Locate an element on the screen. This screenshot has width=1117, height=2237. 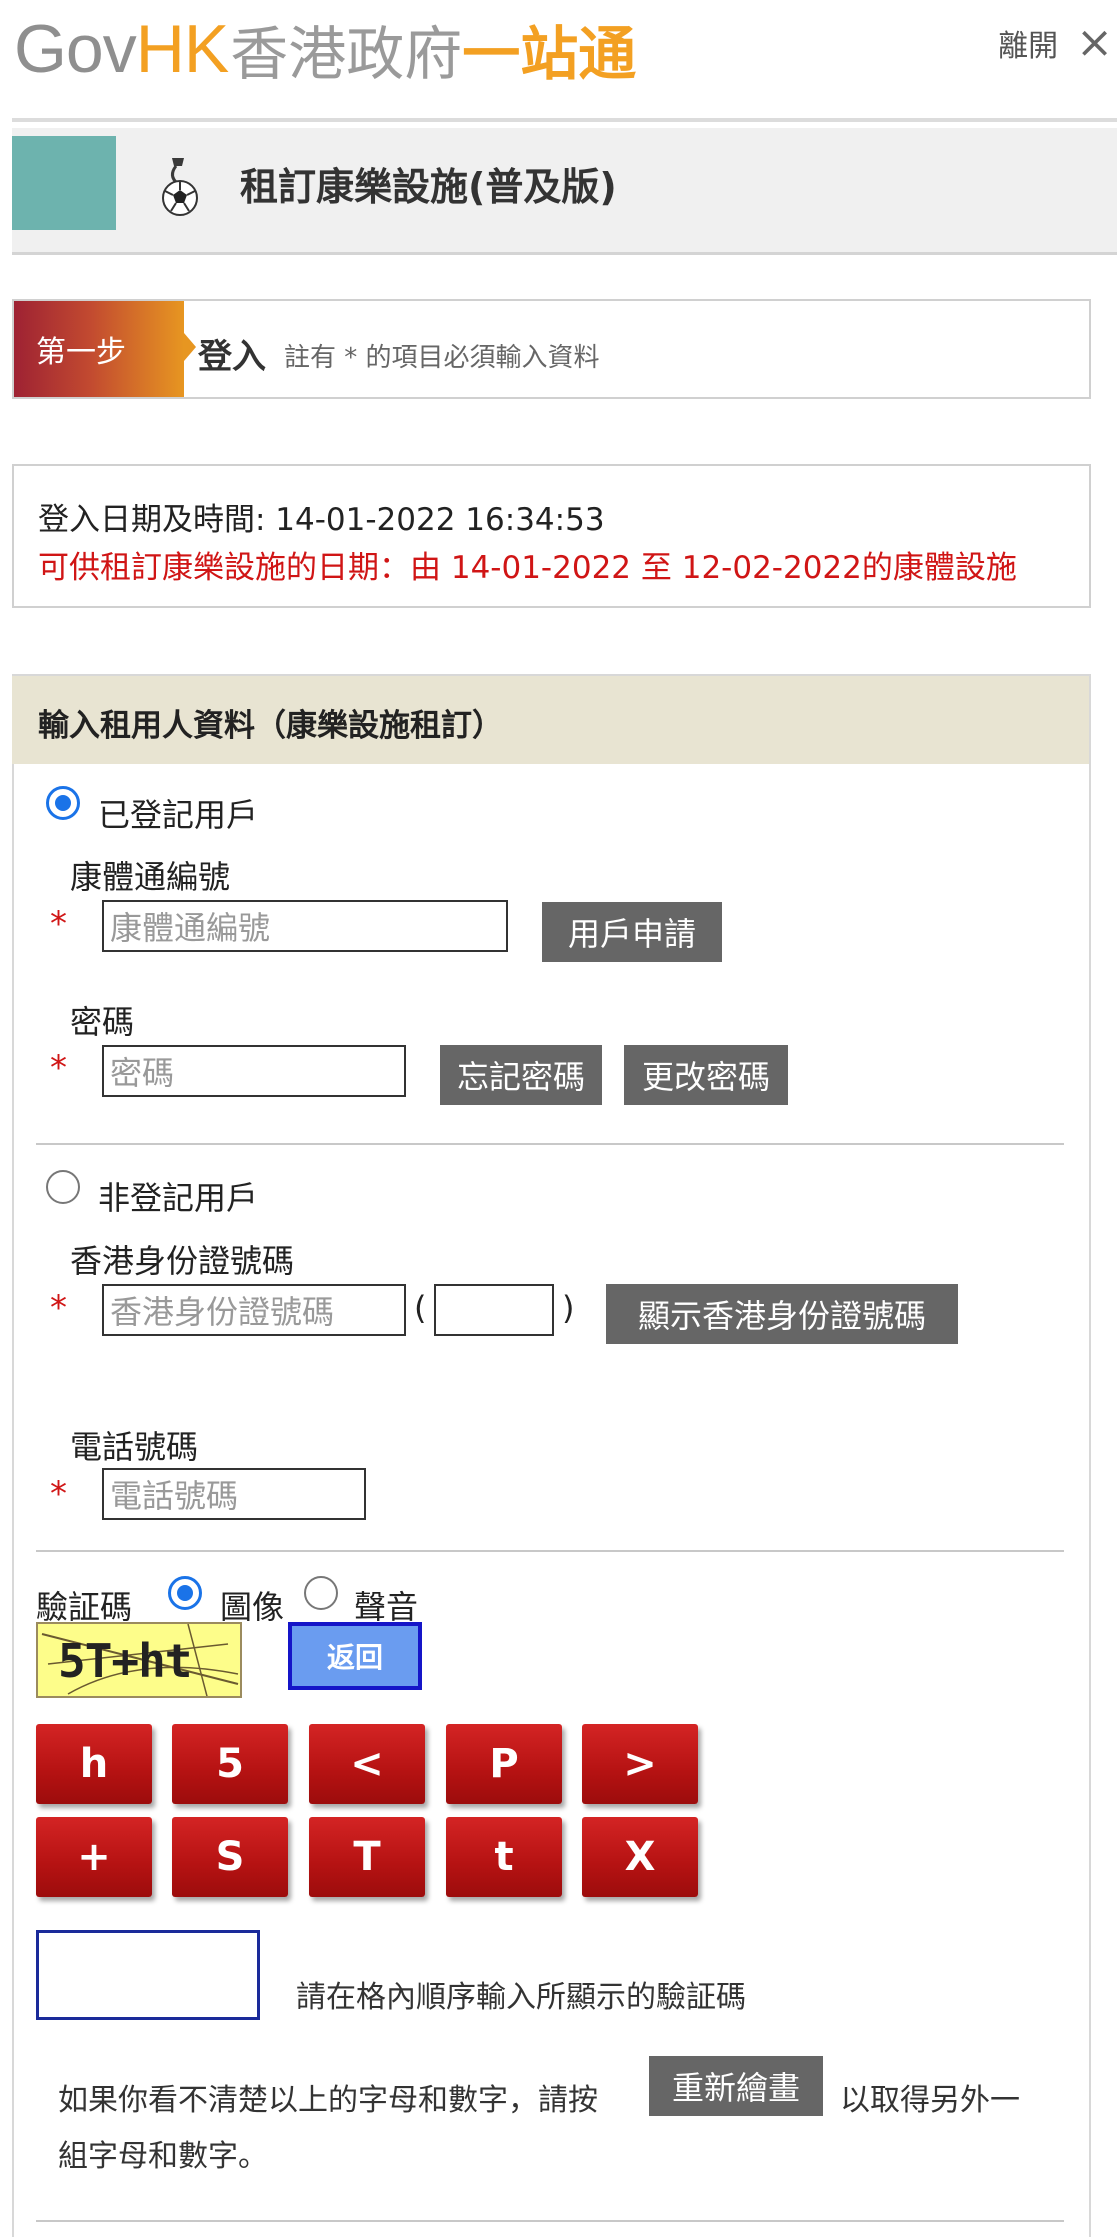
close-icon: × is located at coordinates (1094, 42).